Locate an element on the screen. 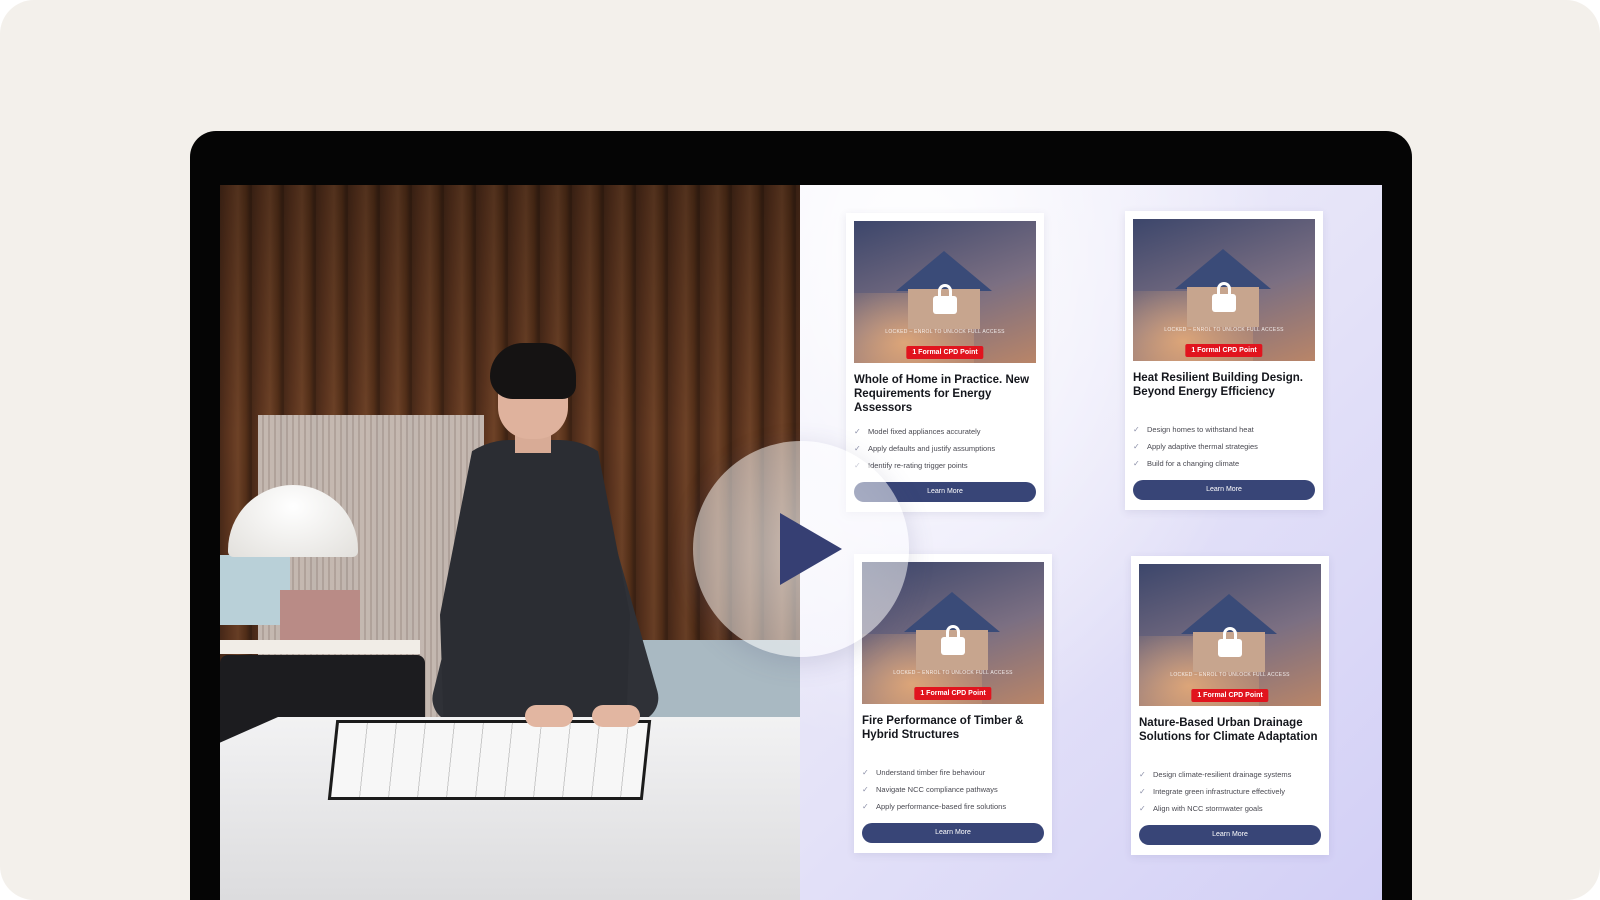 Image resolution: width=1600 pixels, height=900 pixels. person-hair is located at coordinates (533, 371).